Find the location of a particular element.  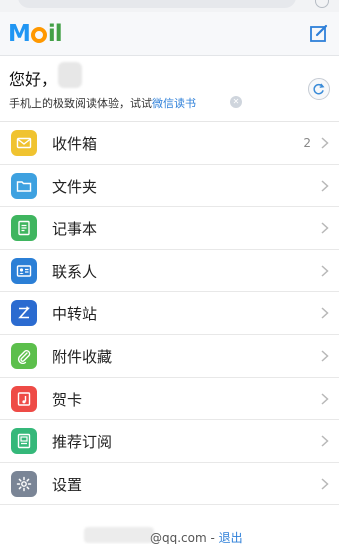

menu-item-contacts: 联系人 is located at coordinates (169, 271).